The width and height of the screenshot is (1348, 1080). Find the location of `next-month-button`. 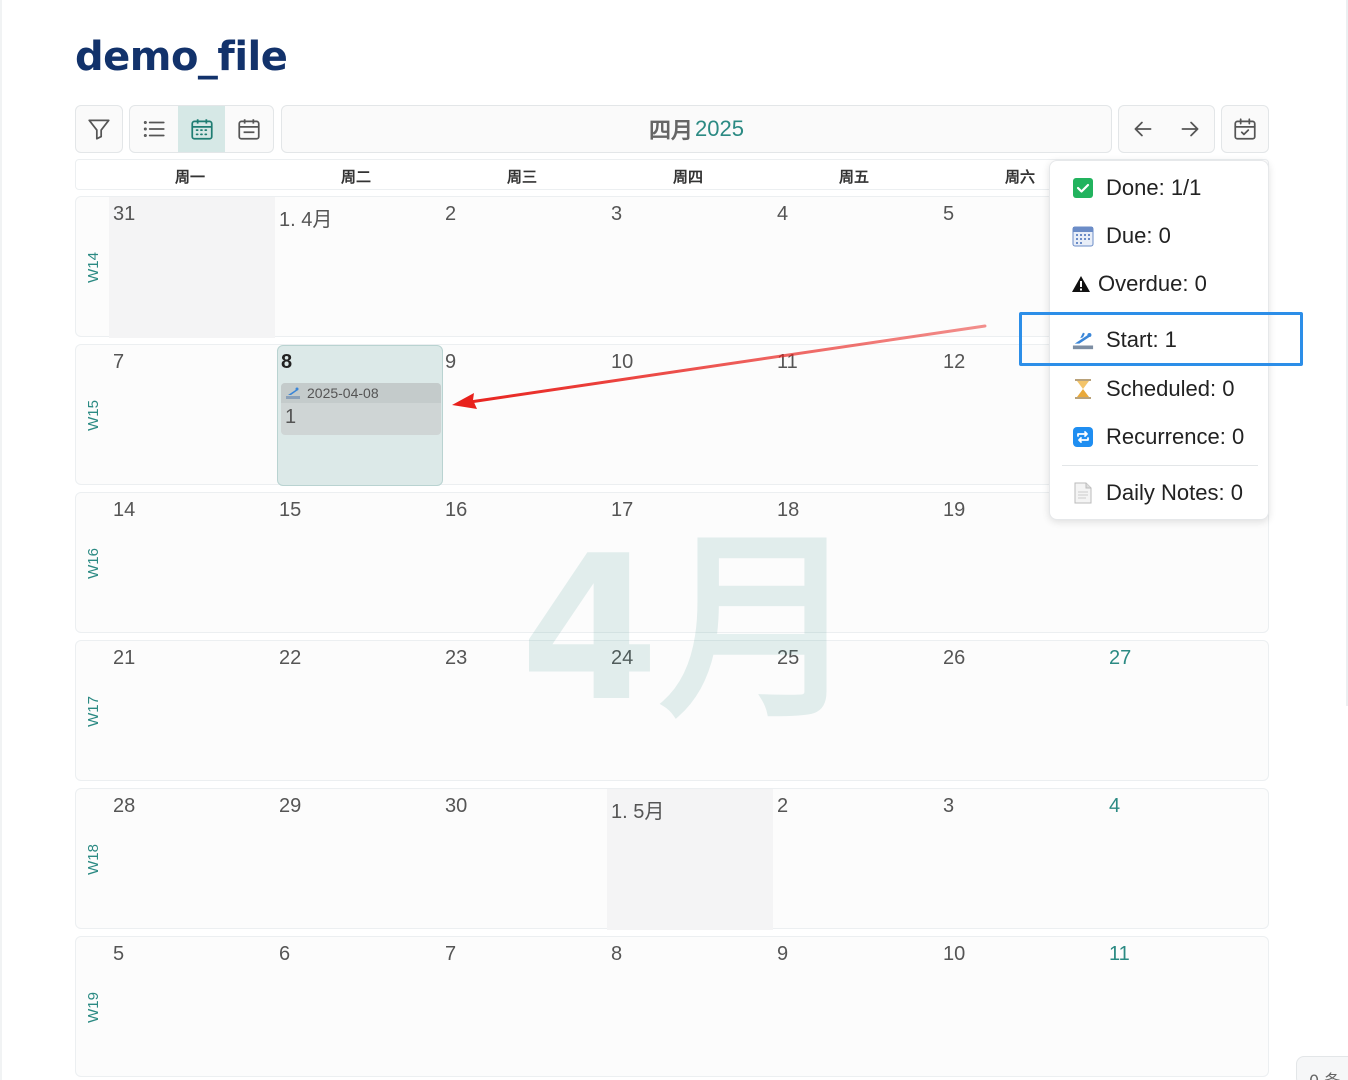

next-month-button is located at coordinates (1191, 129).